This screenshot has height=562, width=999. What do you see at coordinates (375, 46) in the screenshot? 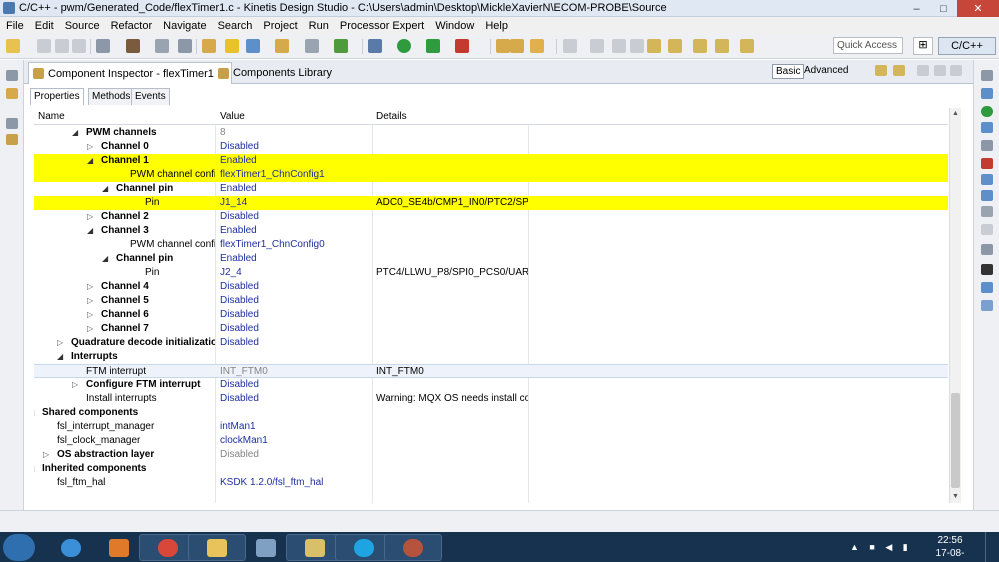
I see `debug-icon` at bounding box center [375, 46].